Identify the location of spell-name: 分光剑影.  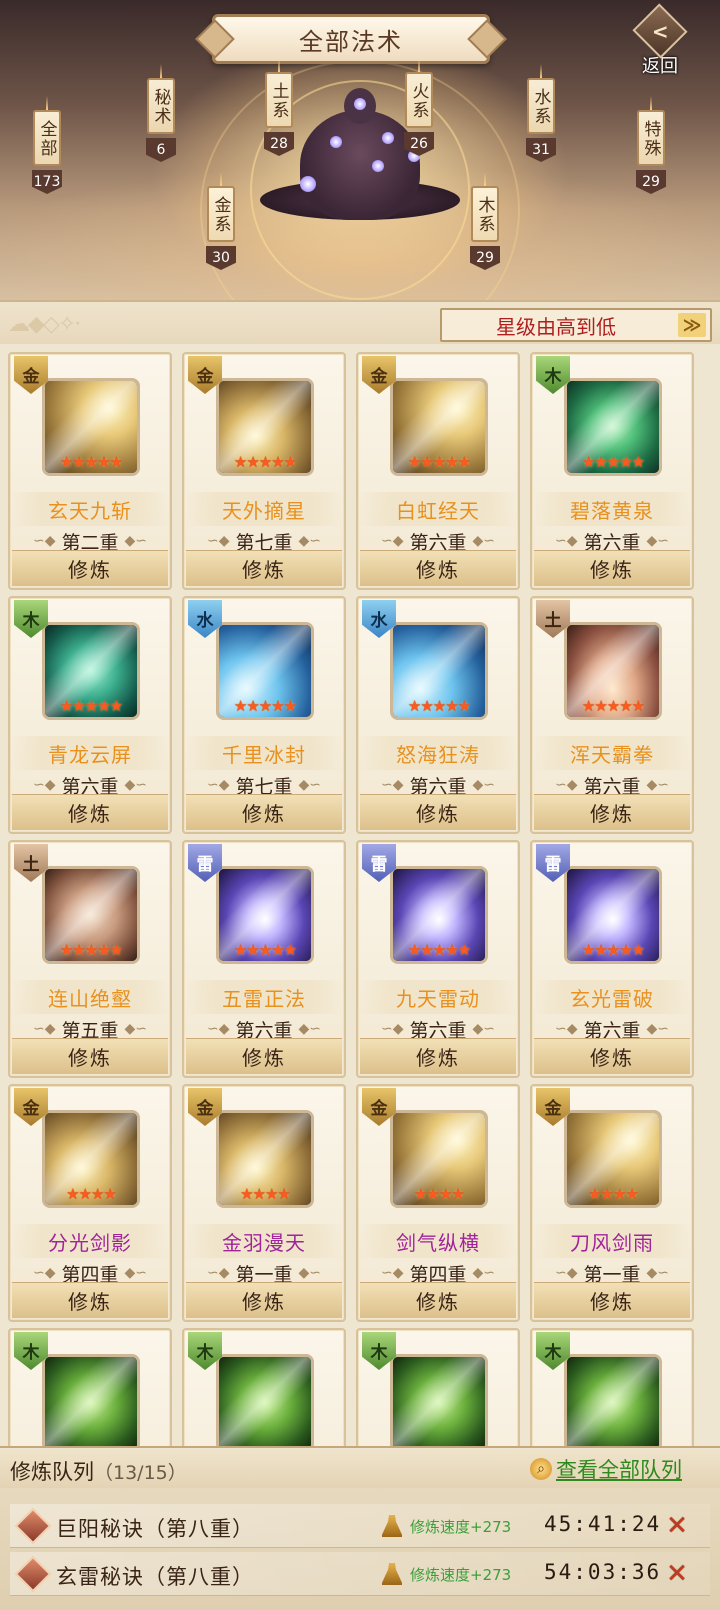
(90, 1241).